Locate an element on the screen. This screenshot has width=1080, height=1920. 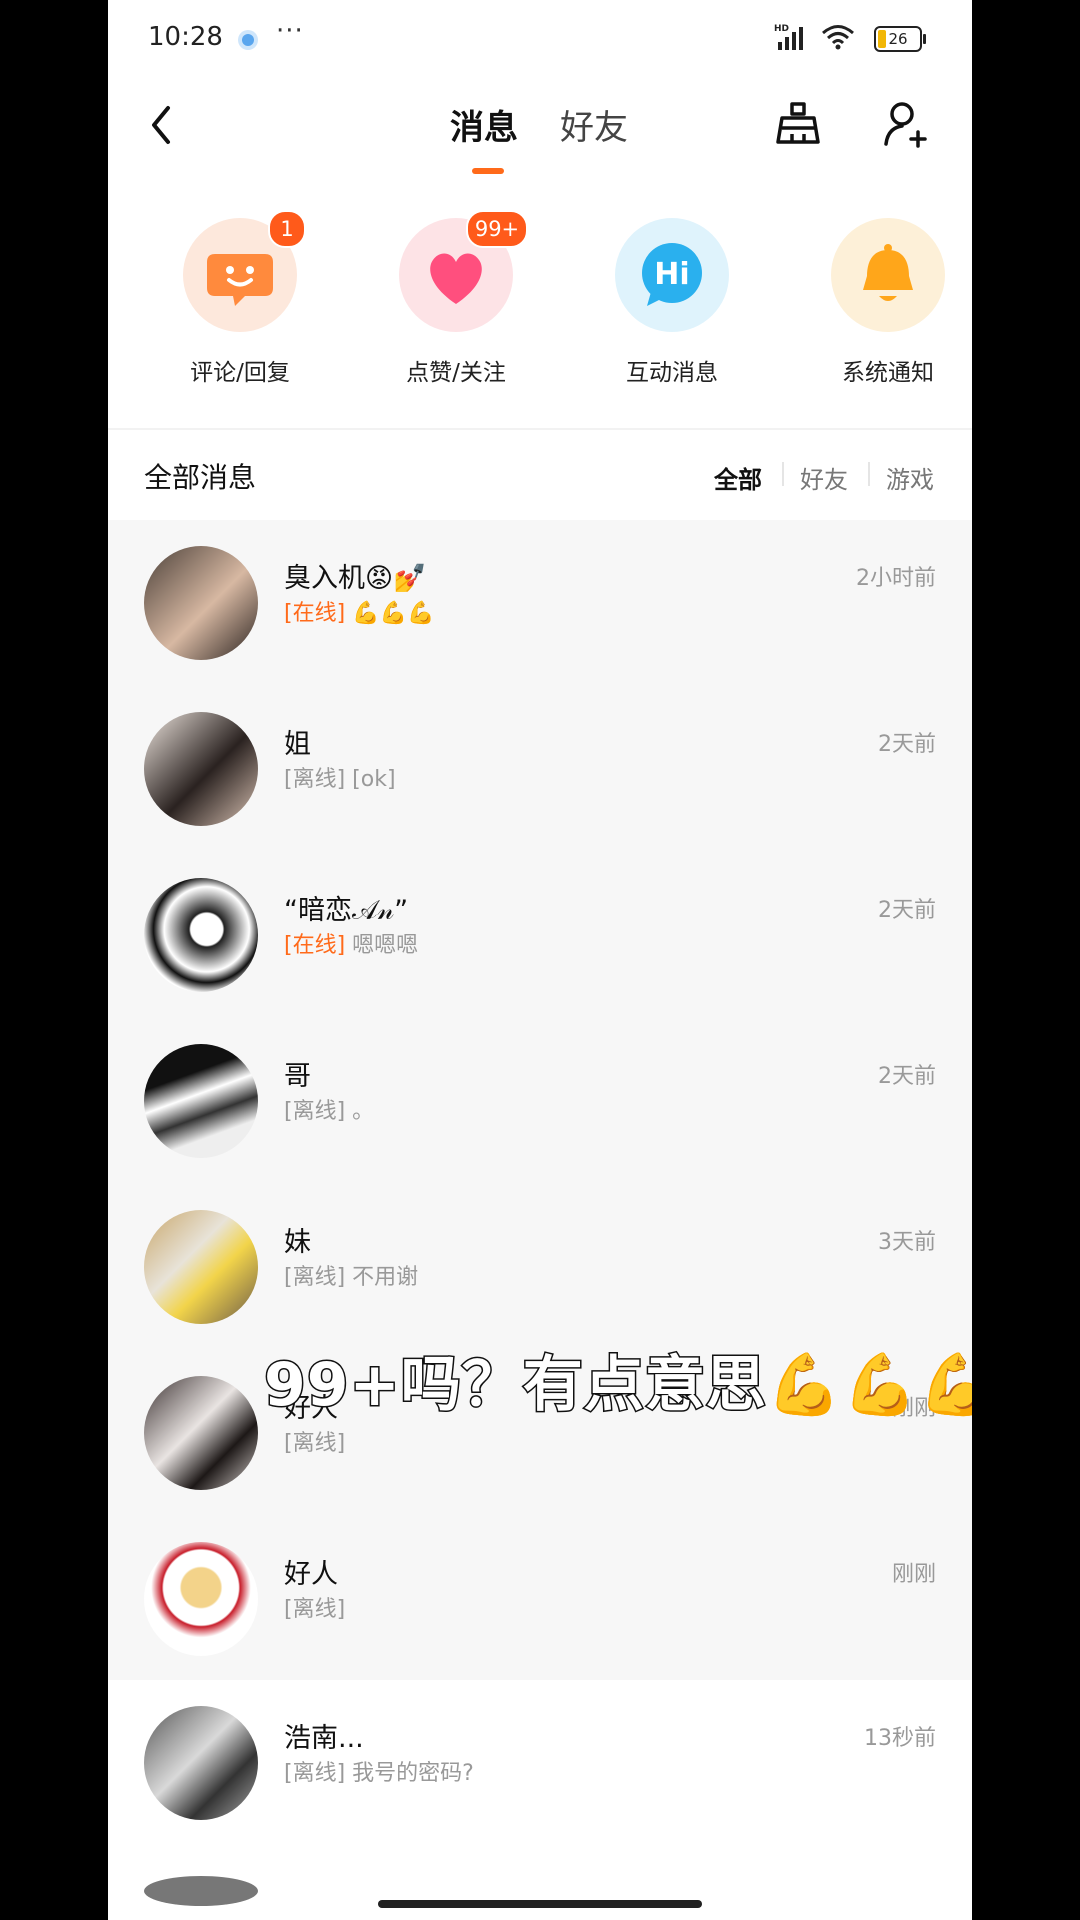
all-messages-header: 全部消息 全部 好友 游戏 is located at coordinates (540, 475).